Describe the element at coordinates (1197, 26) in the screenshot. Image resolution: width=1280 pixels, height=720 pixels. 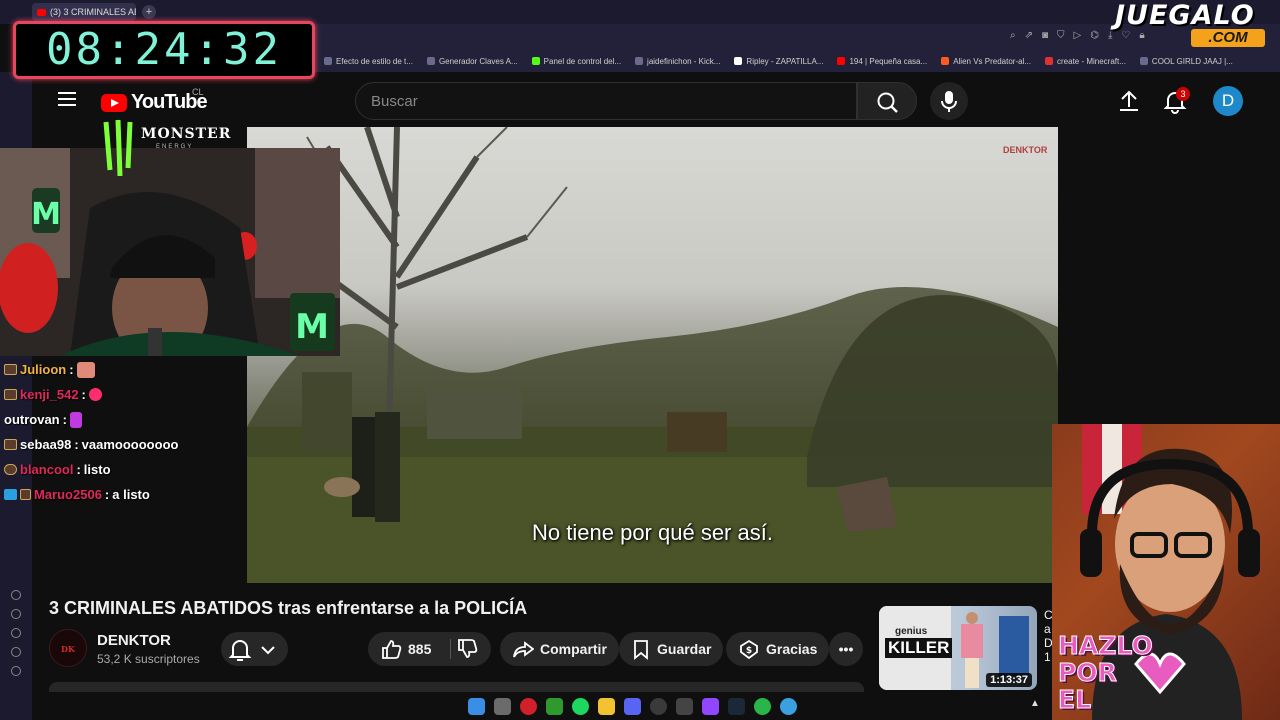
I see `juegalo-logo: JUEGALO .COM` at that location.